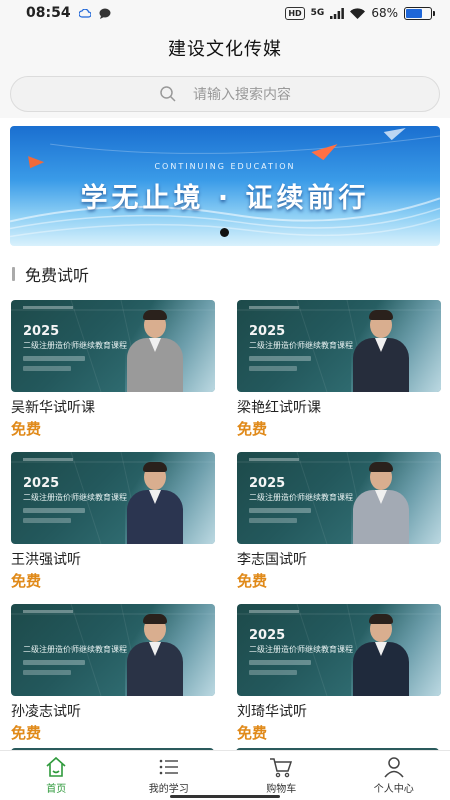 The image size is (450, 800). Describe the element at coordinates (225, 13) in the screenshot. I see `status-bar: 08:54 HD 5G 68%` at that location.